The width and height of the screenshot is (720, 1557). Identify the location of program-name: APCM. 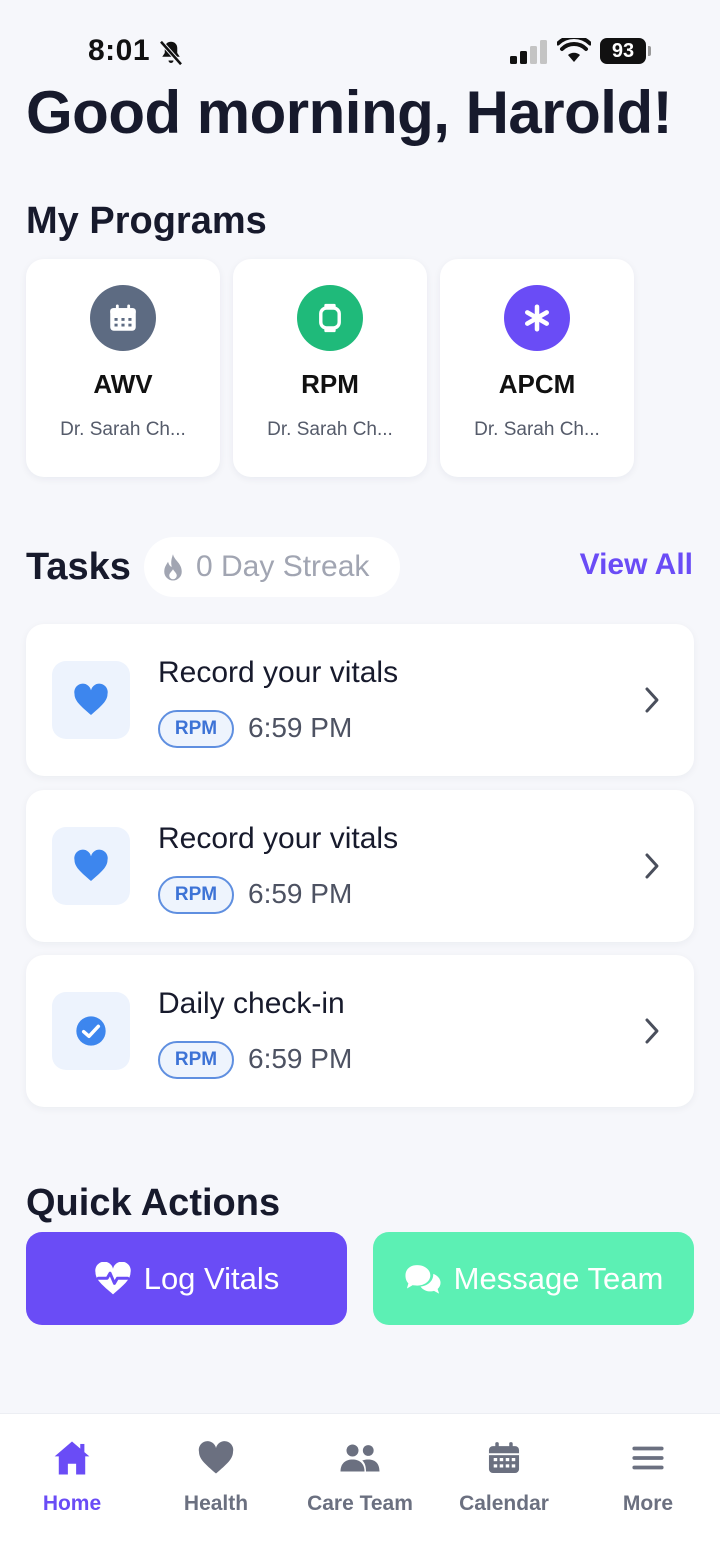
(537, 384).